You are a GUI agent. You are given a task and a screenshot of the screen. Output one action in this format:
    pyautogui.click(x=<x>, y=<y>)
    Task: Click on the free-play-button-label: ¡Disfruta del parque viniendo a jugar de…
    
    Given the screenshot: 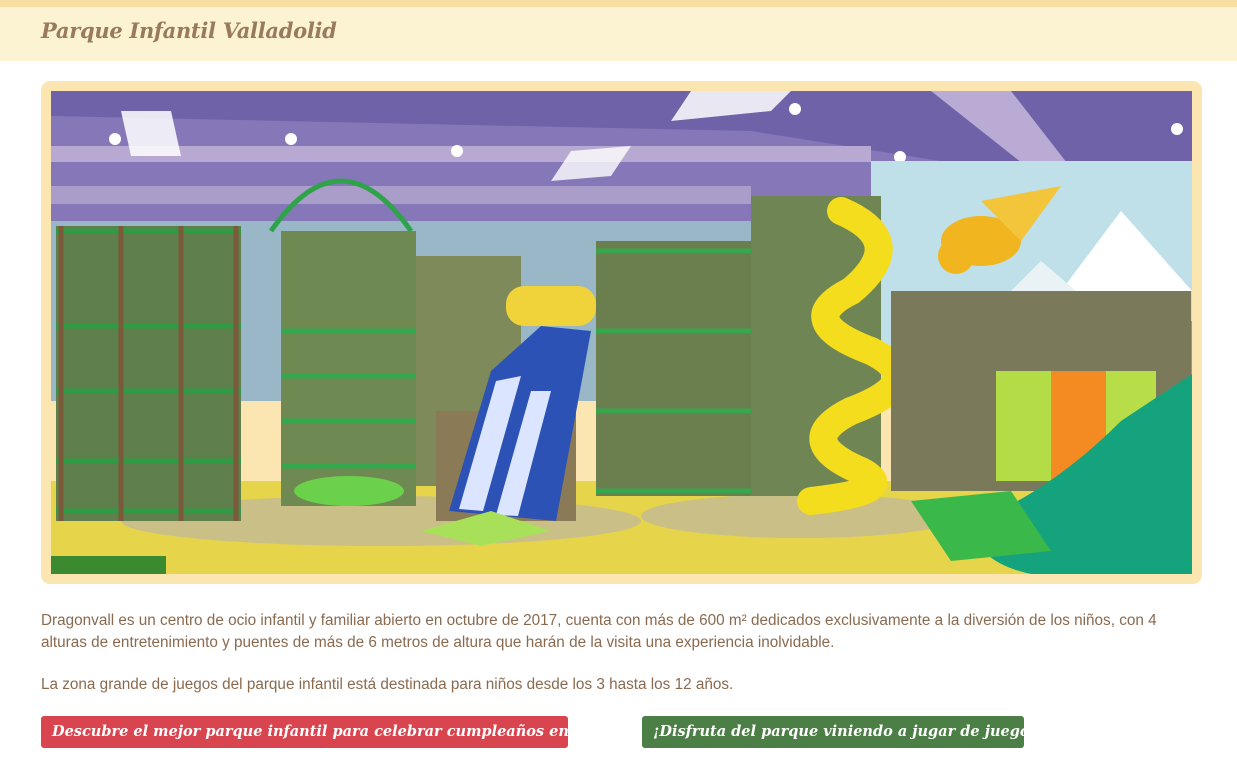 What is the action you would take?
    pyautogui.click(x=838, y=731)
    